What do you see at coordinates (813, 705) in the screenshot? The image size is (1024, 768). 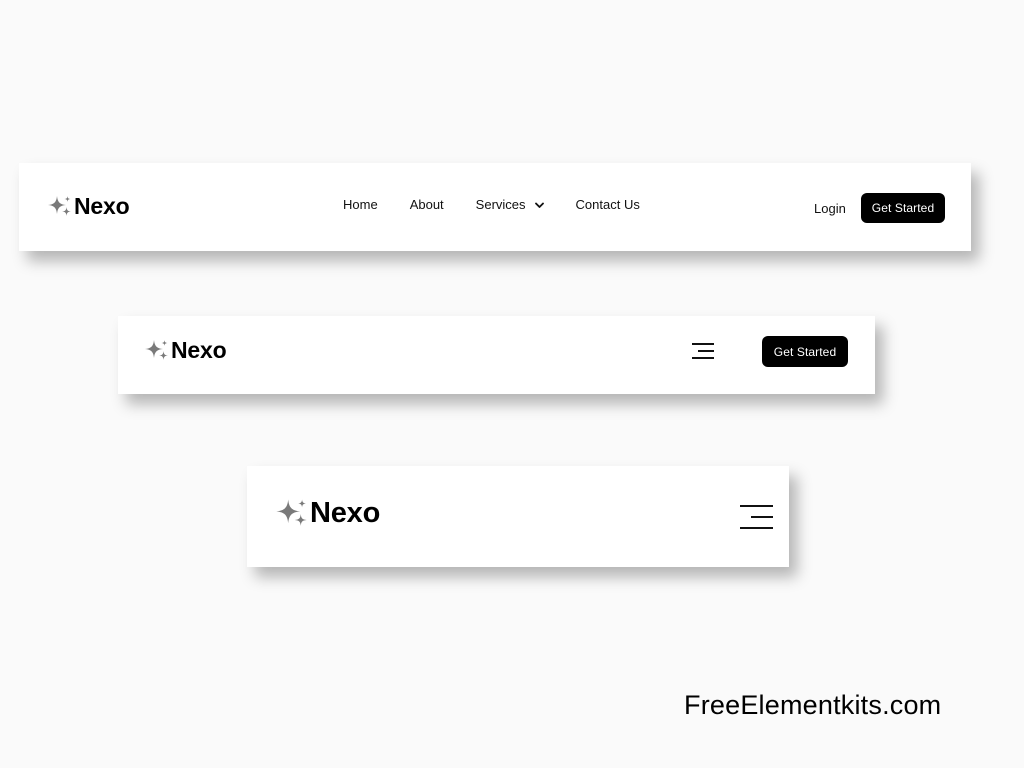 I see `watermark-text: FreeElementkits.com` at bounding box center [813, 705].